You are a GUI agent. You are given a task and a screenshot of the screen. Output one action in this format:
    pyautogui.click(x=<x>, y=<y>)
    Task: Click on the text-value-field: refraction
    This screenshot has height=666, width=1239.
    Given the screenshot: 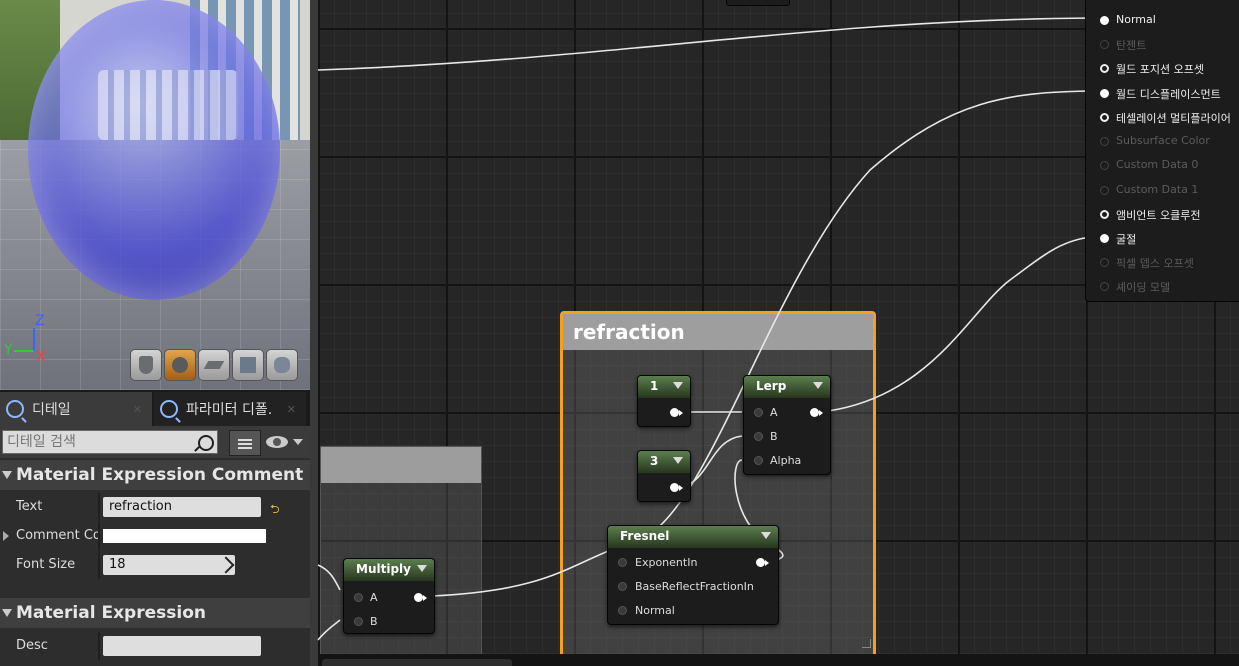 What is the action you would take?
    pyautogui.click(x=182, y=507)
    